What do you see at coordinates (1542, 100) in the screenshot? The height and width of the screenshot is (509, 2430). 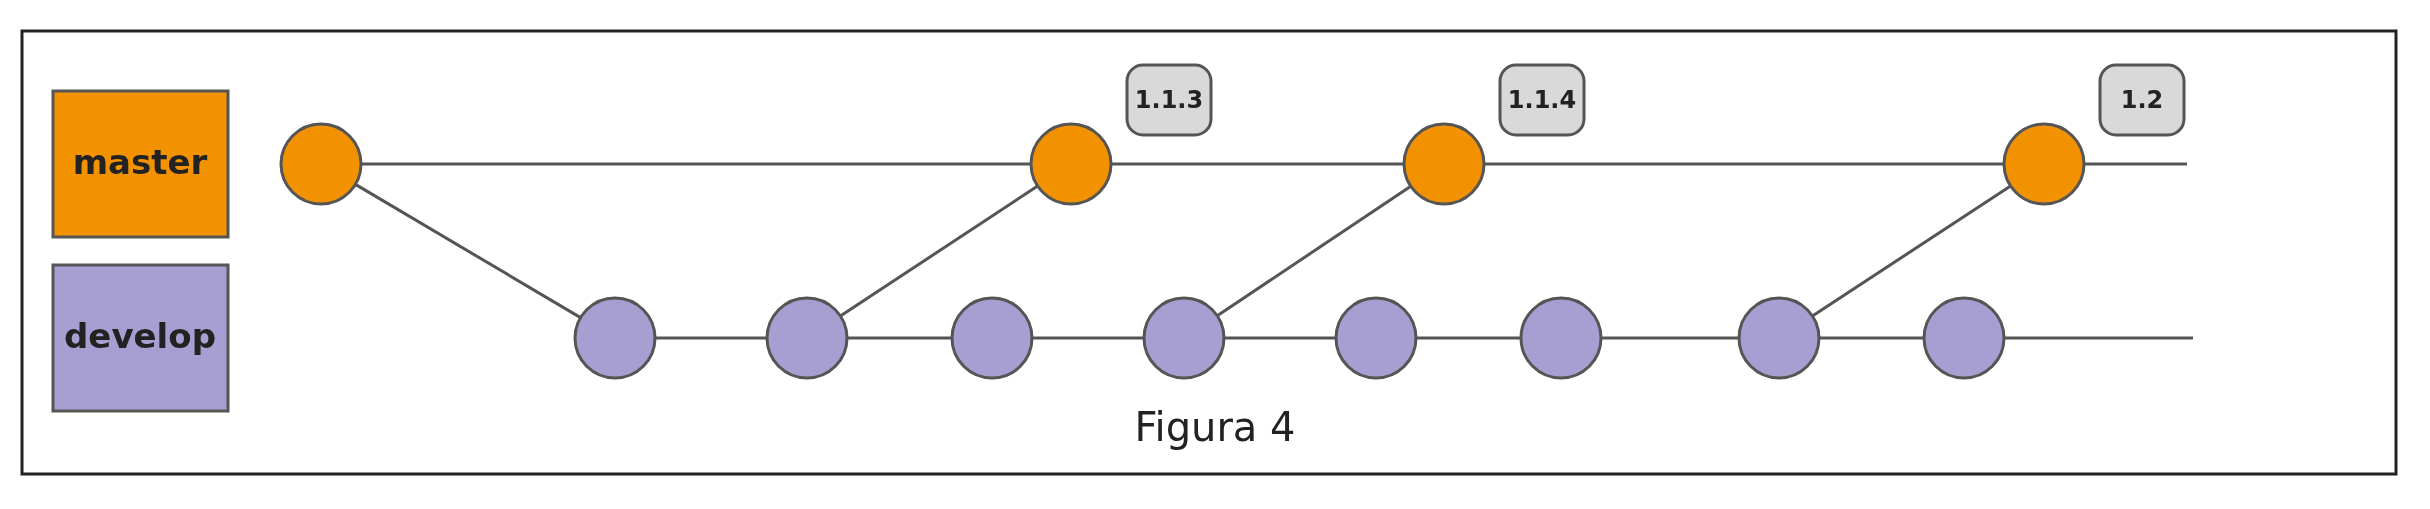 I see `version-tag: 1.1.4` at bounding box center [1542, 100].